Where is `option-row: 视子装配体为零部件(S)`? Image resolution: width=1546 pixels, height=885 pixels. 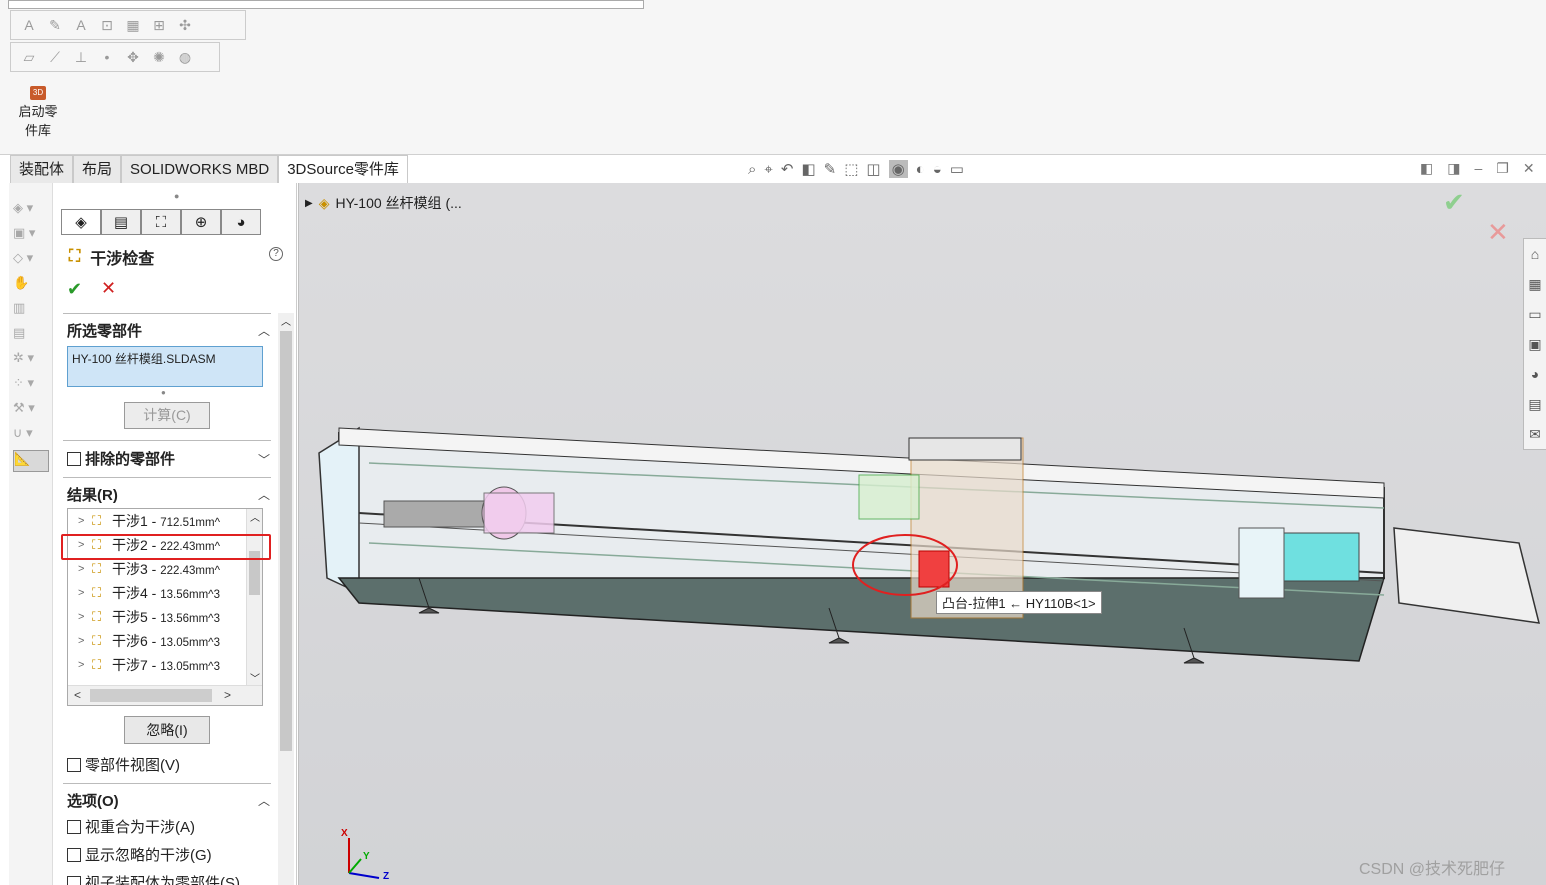 option-row: 视子装配体为零部件(S) is located at coordinates (153, 878).